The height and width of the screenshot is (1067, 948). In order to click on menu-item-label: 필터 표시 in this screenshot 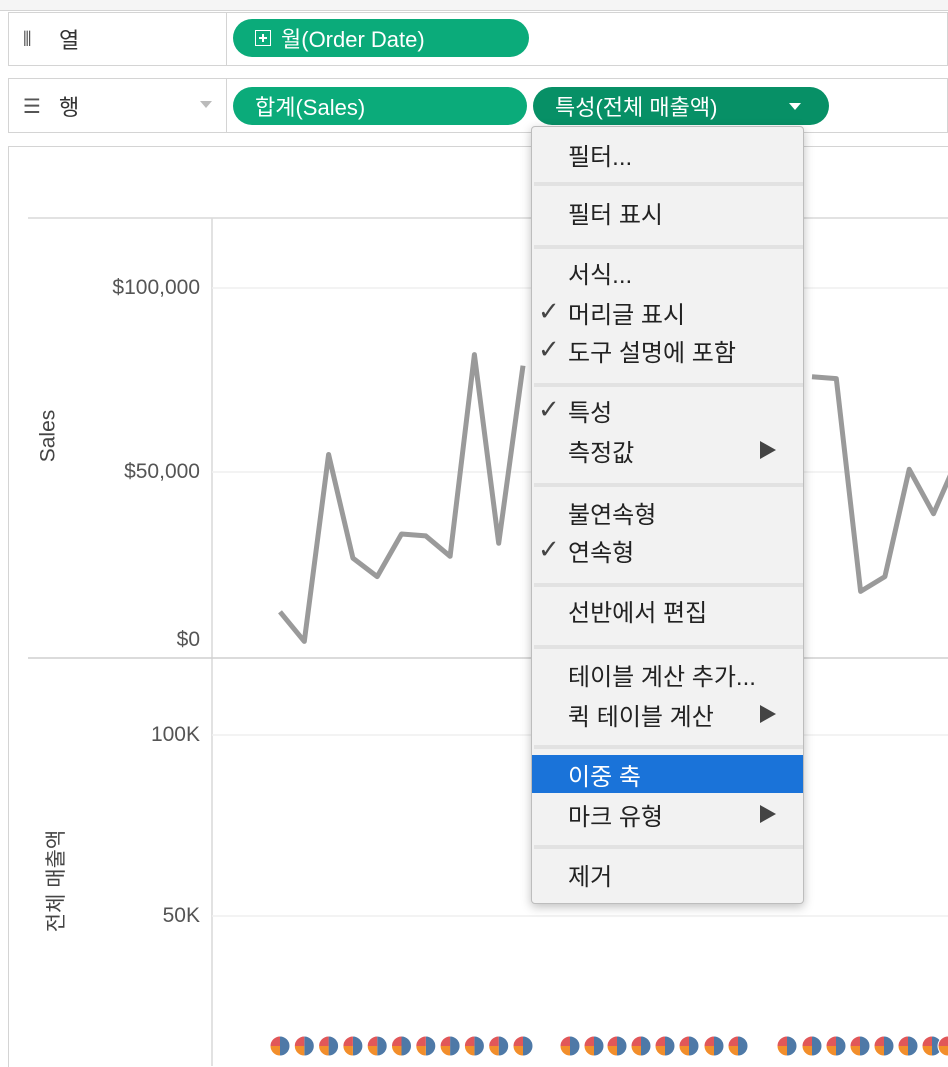, I will do `click(615, 215)`.